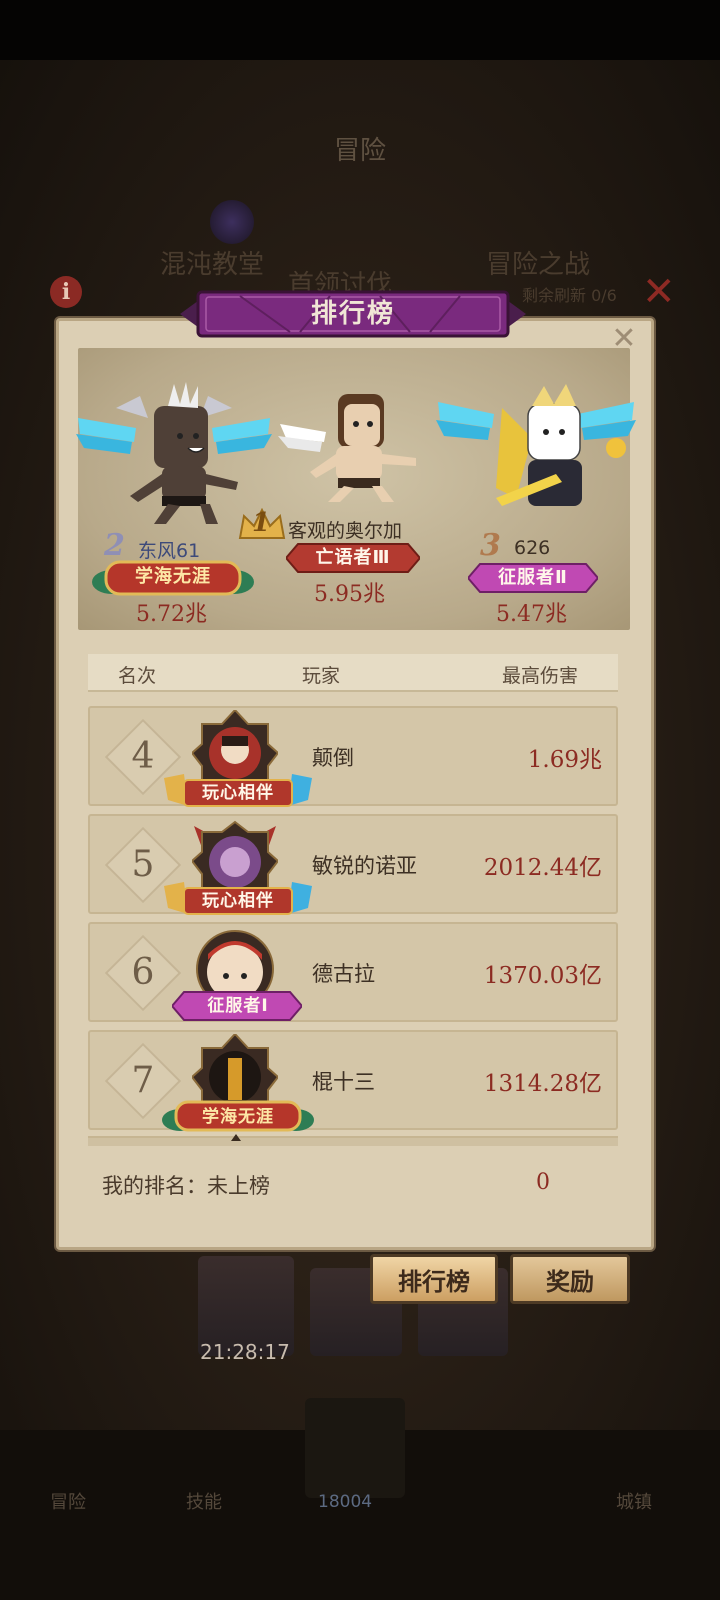 This screenshot has width=720, height=1600. I want to click on podium-name-1: 客观的奥尔加, so click(345, 531).